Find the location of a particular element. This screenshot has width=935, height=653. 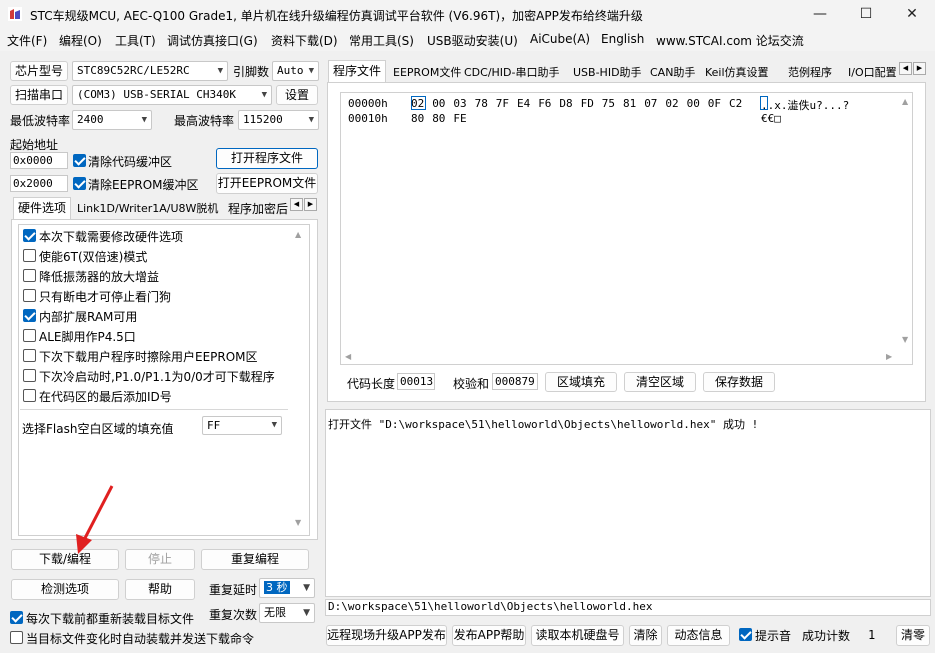

tab-encryption: 程序加密后 is located at coordinates (257, 208).